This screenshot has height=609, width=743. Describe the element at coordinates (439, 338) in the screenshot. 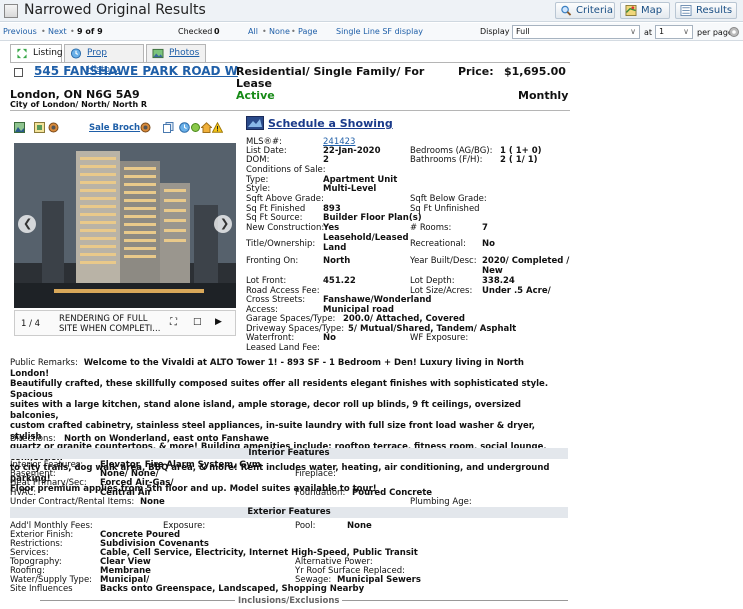

I see `wf-exposure-label: WF Exposure:` at that location.